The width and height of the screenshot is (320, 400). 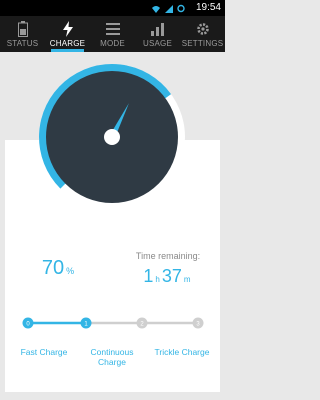 I want to click on tab-mode: MODE, so click(x=112, y=34).